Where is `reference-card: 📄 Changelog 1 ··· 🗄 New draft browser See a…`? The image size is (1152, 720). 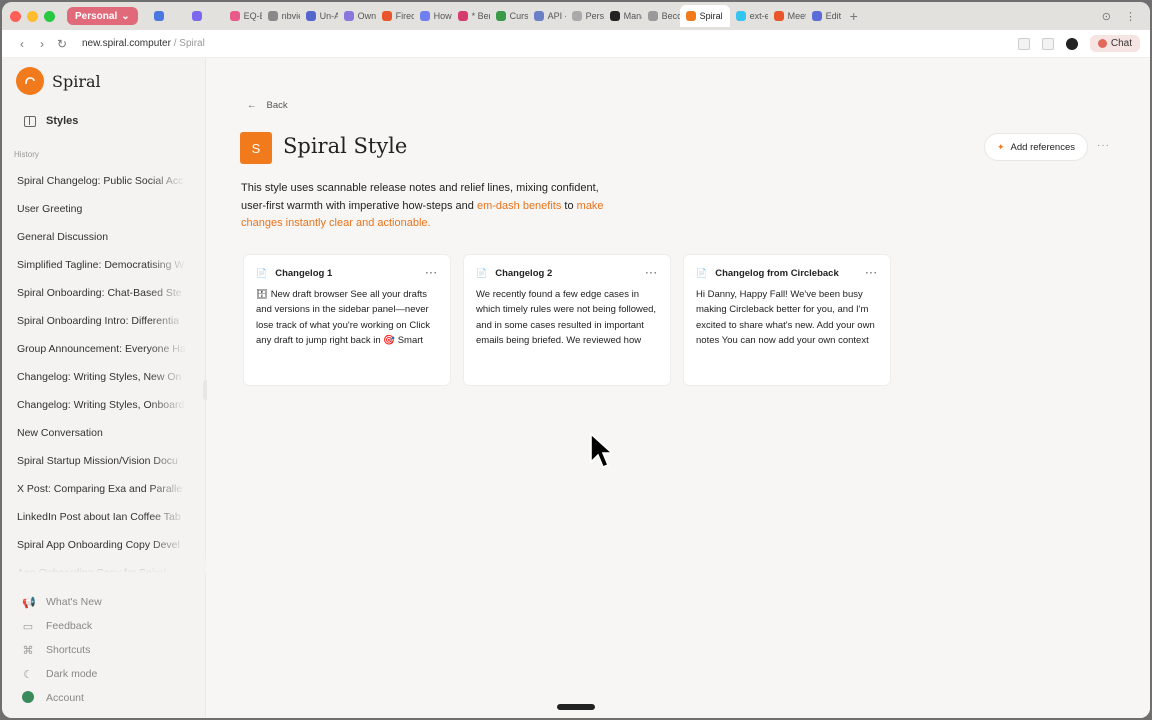 reference-card: 📄 Changelog 1 ··· 🗄 New draft browser See a… is located at coordinates (347, 320).